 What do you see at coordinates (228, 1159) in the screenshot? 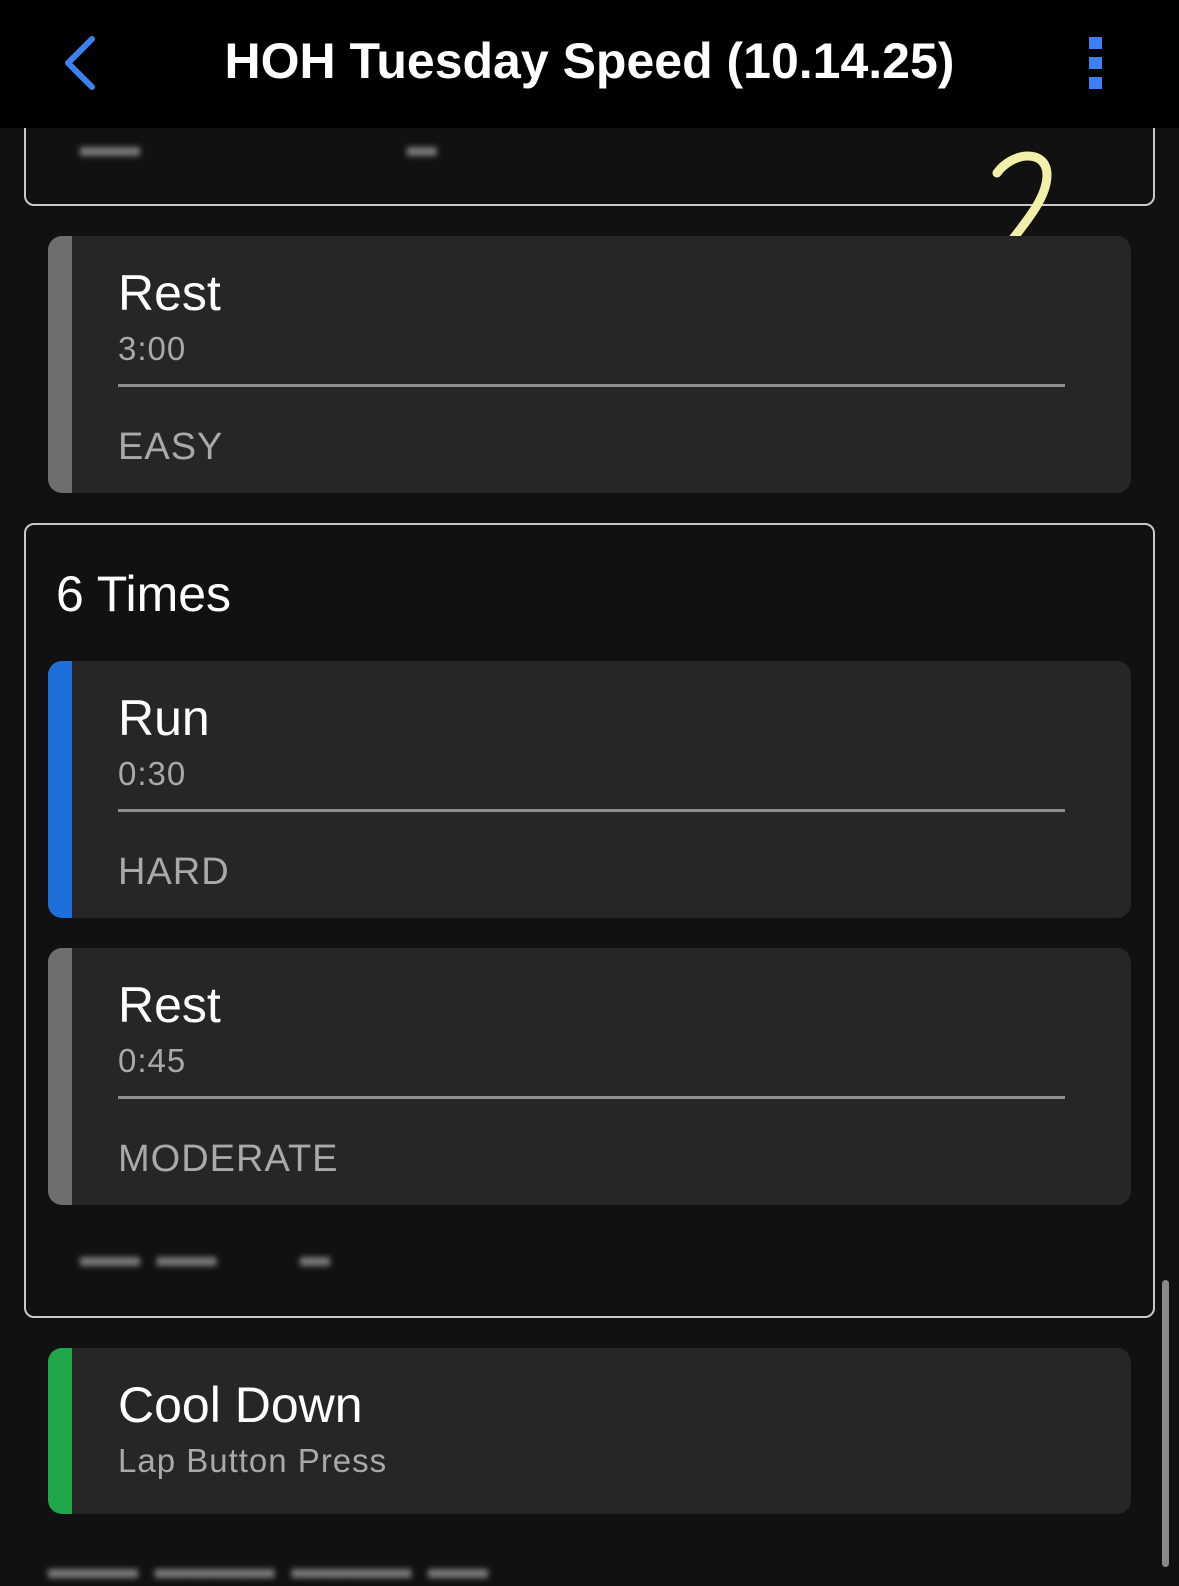
I see `step-intensity: MODERATE` at bounding box center [228, 1159].